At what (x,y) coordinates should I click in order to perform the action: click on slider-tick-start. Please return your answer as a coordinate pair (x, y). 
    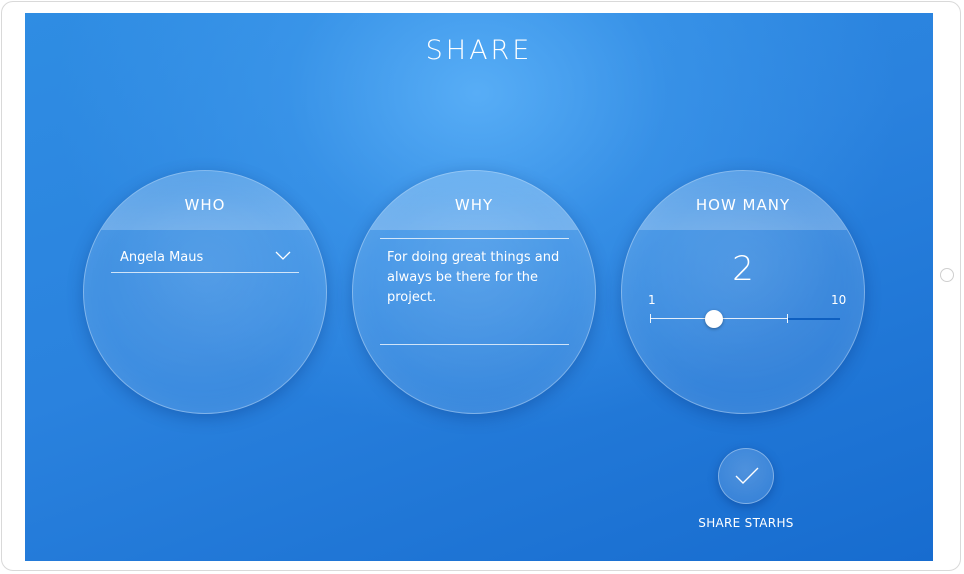
    Looking at the image, I should click on (650, 318).